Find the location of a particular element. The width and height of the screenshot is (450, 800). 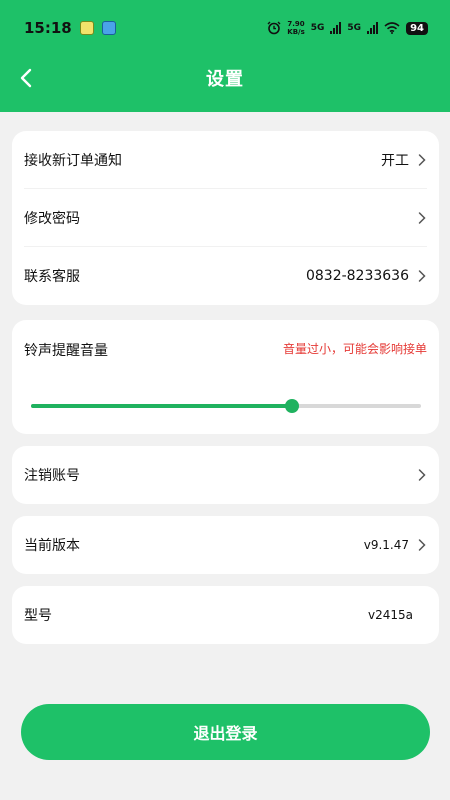

model-row: 型号 v2415a is located at coordinates (225, 615).